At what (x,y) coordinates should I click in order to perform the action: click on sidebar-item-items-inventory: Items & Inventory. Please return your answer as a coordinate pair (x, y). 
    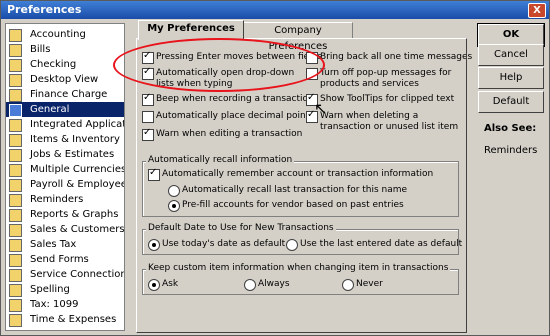
    Looking at the image, I should click on (65, 139).